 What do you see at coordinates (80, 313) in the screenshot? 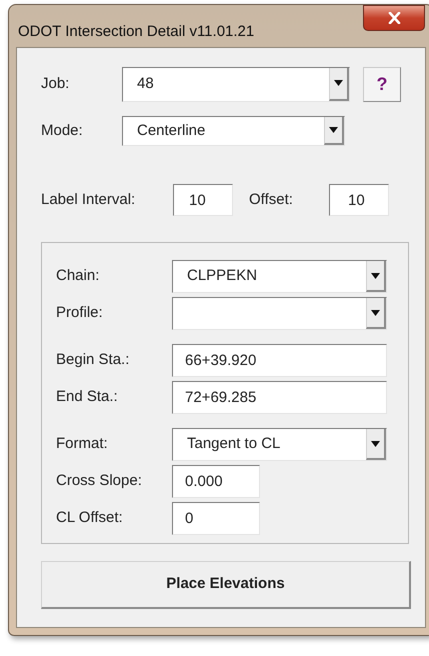
I see `field-label: Profile:` at bounding box center [80, 313].